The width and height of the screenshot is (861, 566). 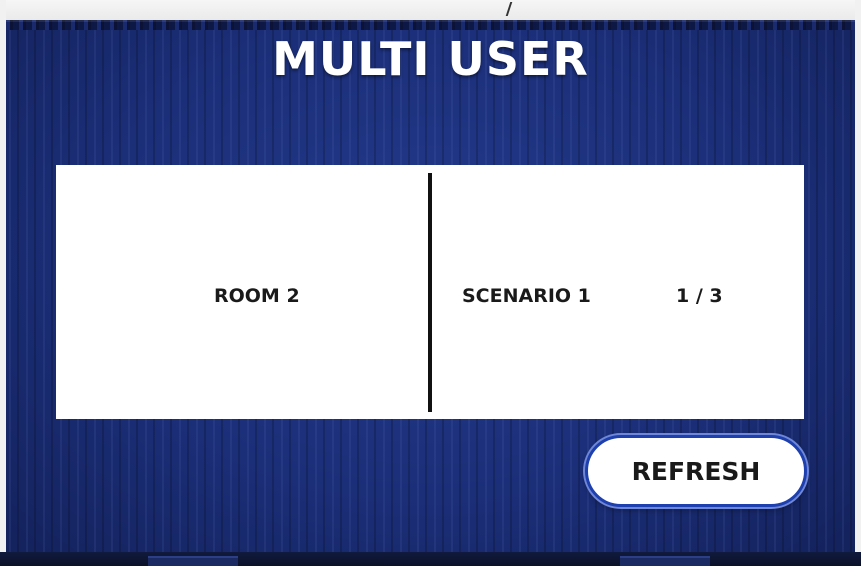 What do you see at coordinates (257, 296) in the screenshot?
I see `room-name: ROOM 2` at bounding box center [257, 296].